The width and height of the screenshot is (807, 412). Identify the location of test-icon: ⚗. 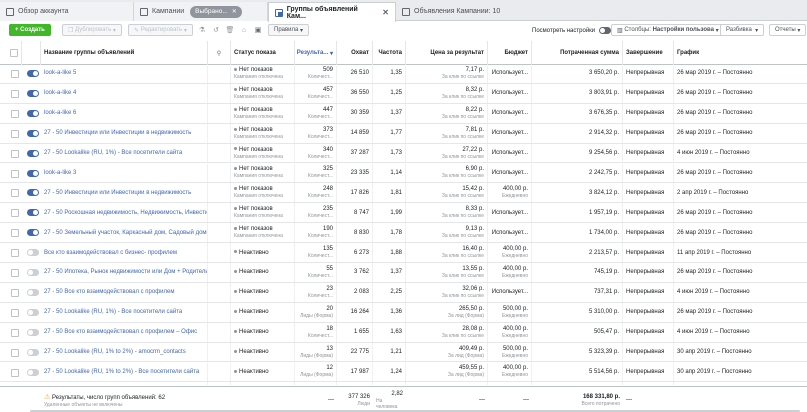
(202, 30).